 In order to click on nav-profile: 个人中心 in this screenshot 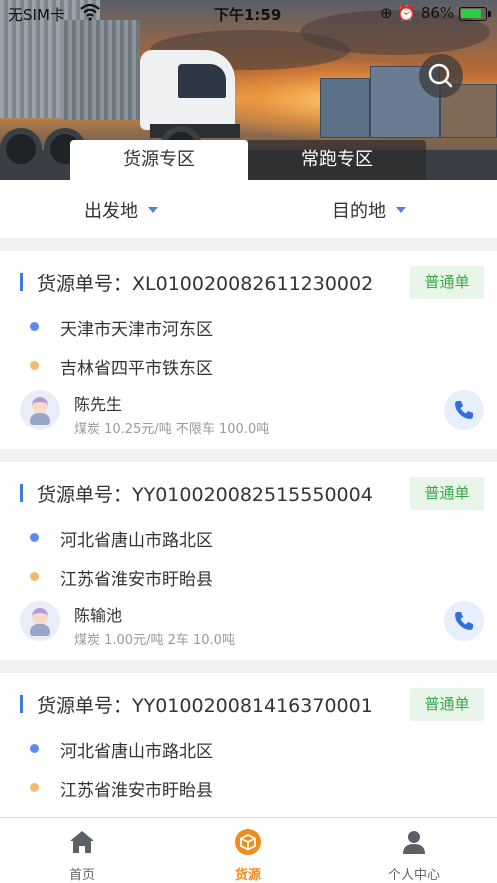, I will do `click(414, 850)`.